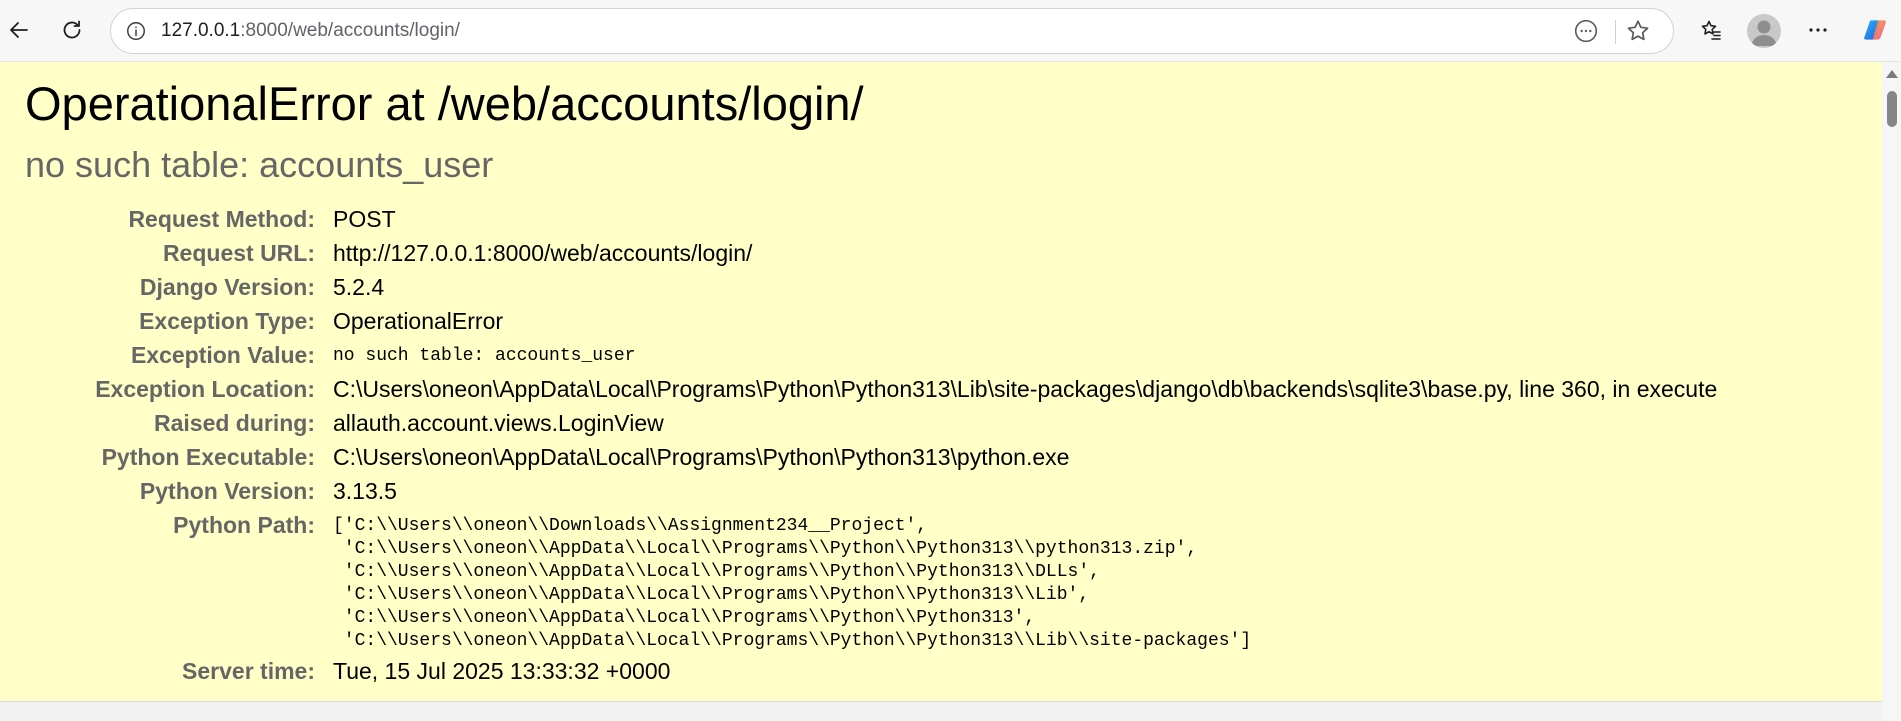 Image resolution: width=1901 pixels, height=721 pixels. I want to click on browser-toolbar: 127.0.0.1:8000/web/accounts/login/, so click(950, 31).